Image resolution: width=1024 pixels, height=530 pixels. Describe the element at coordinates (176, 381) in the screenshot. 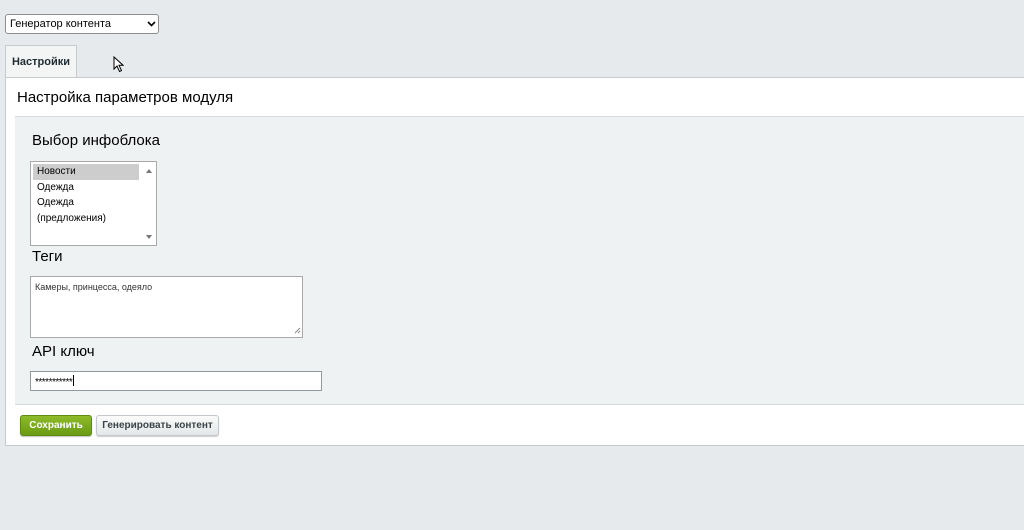

I see `api-key-field: ***********` at that location.